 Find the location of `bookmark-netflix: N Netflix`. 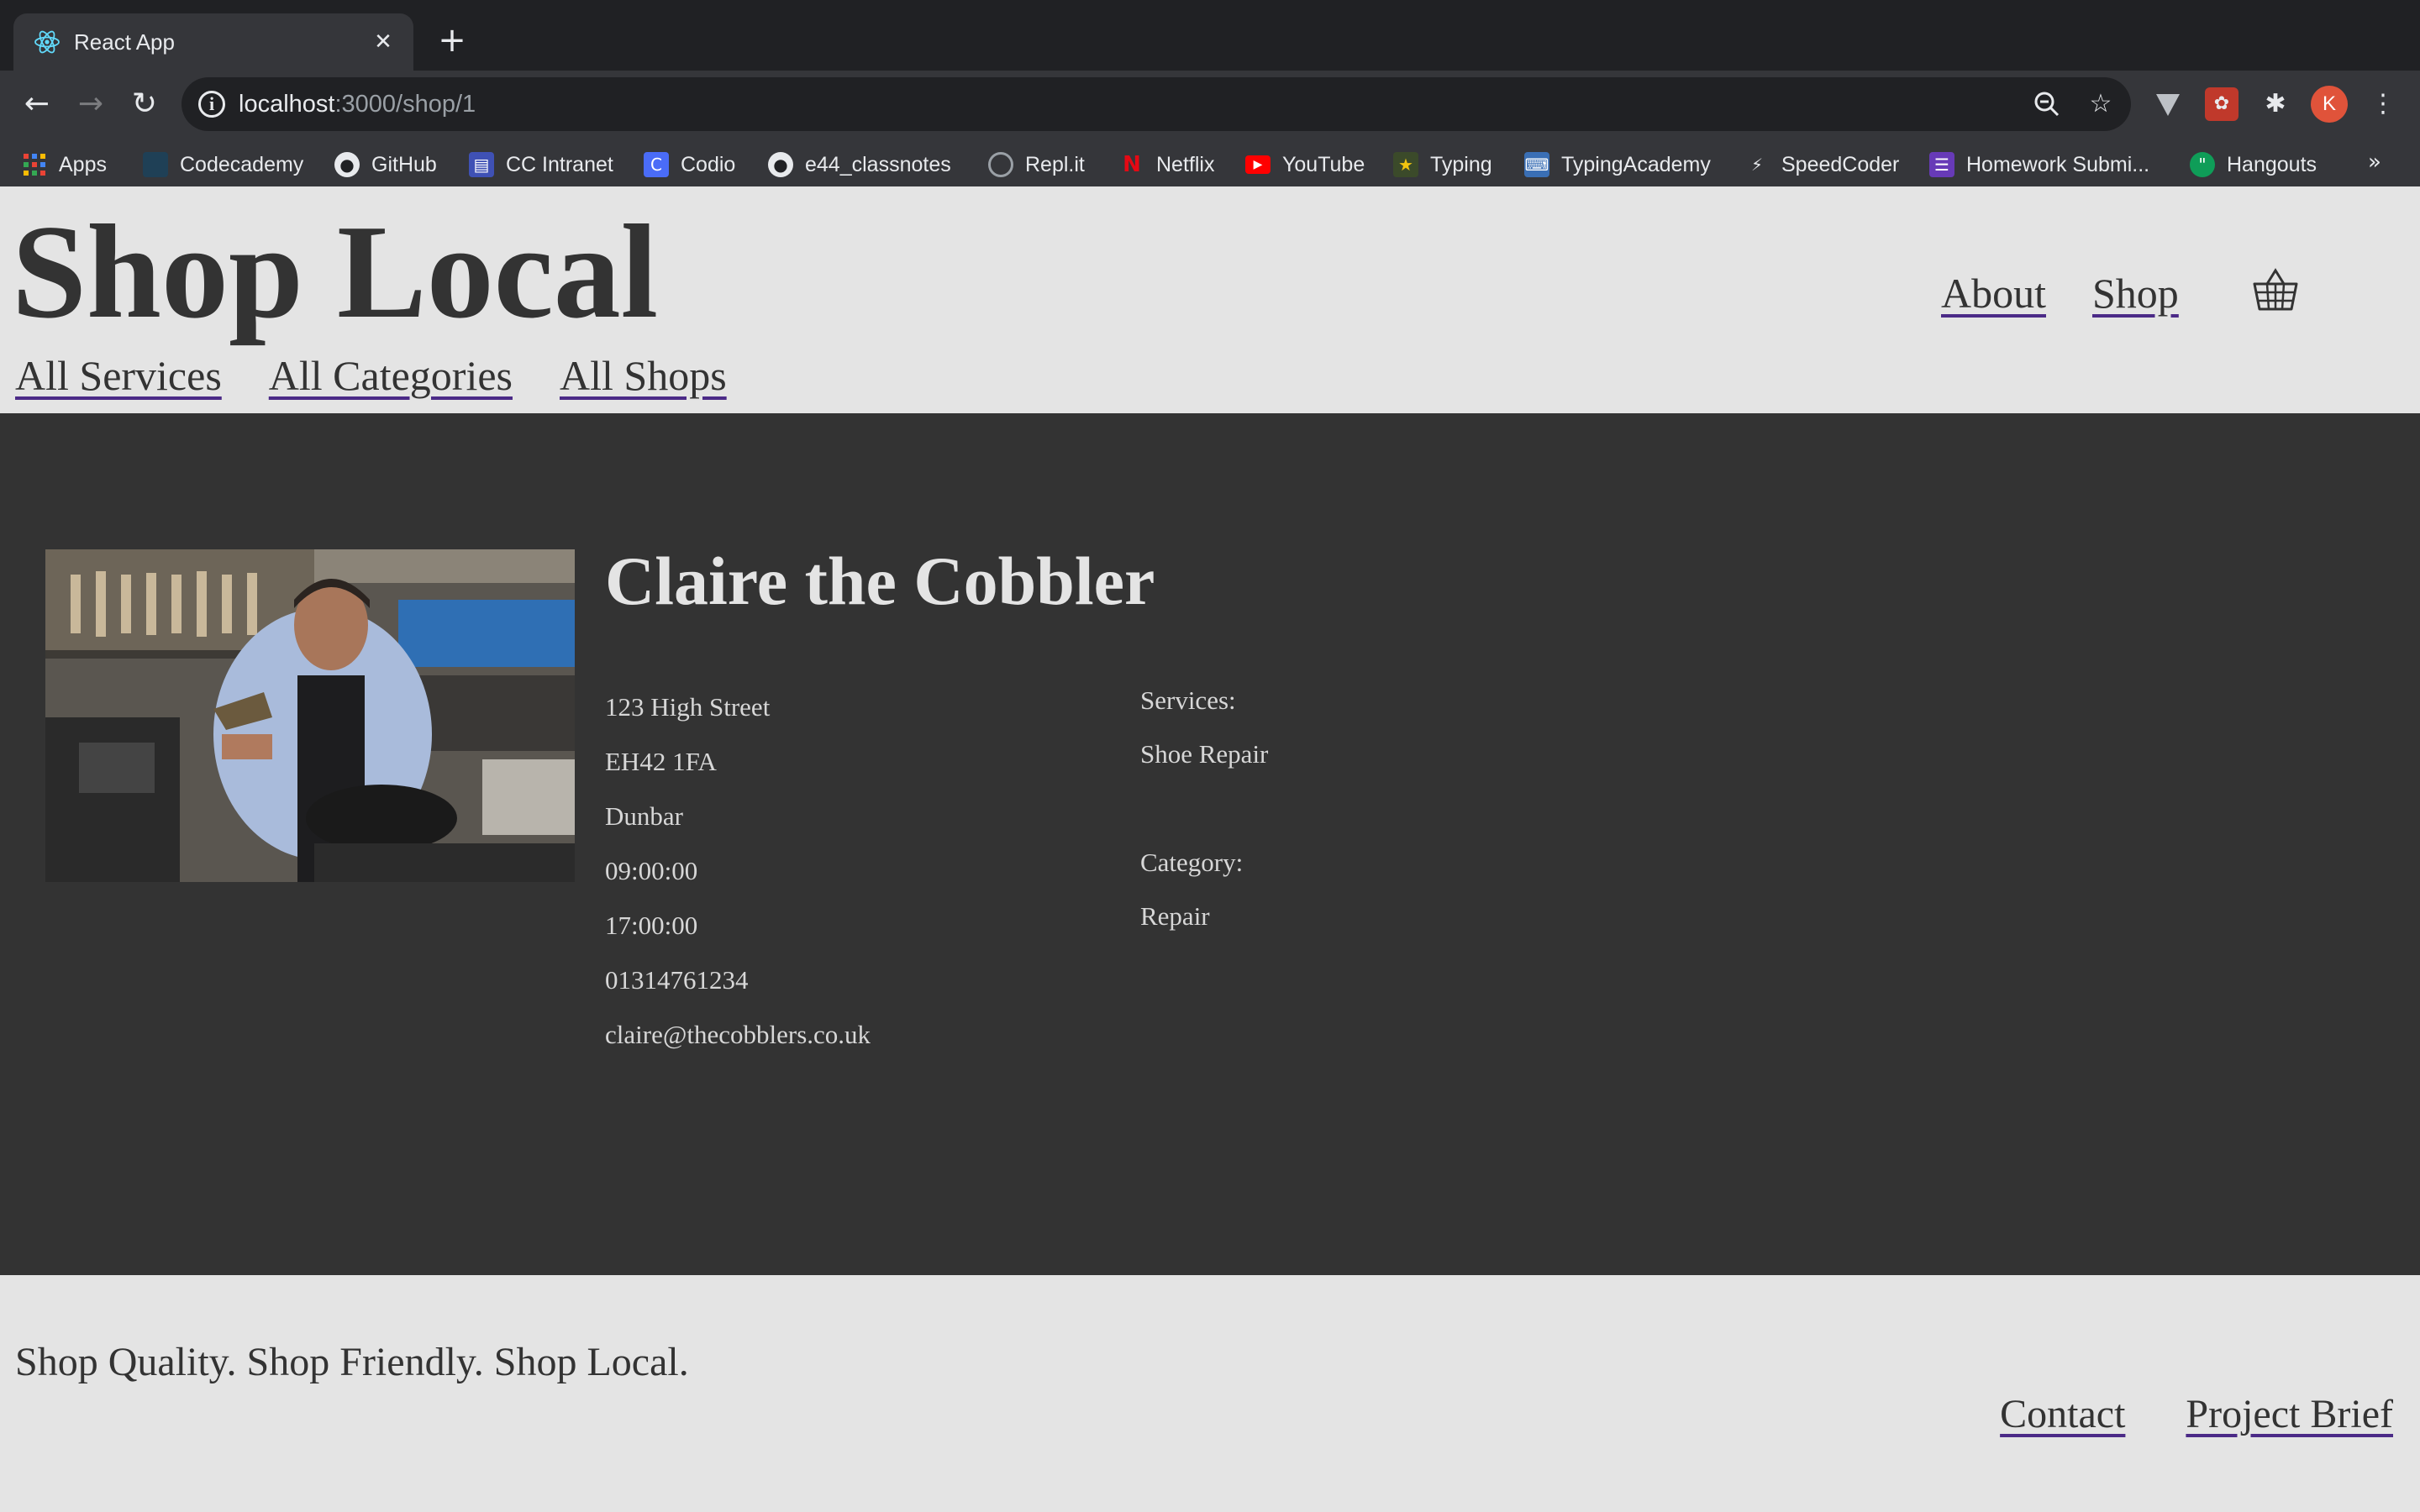

bookmark-netflix: N Netflix is located at coordinates (1166, 164).